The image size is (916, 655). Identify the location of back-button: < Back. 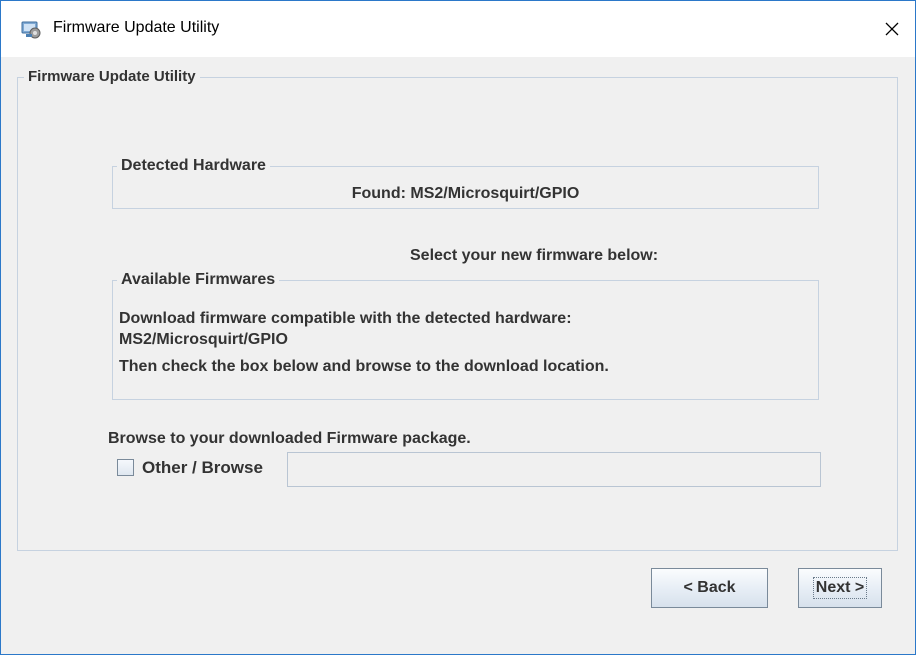
(709, 588).